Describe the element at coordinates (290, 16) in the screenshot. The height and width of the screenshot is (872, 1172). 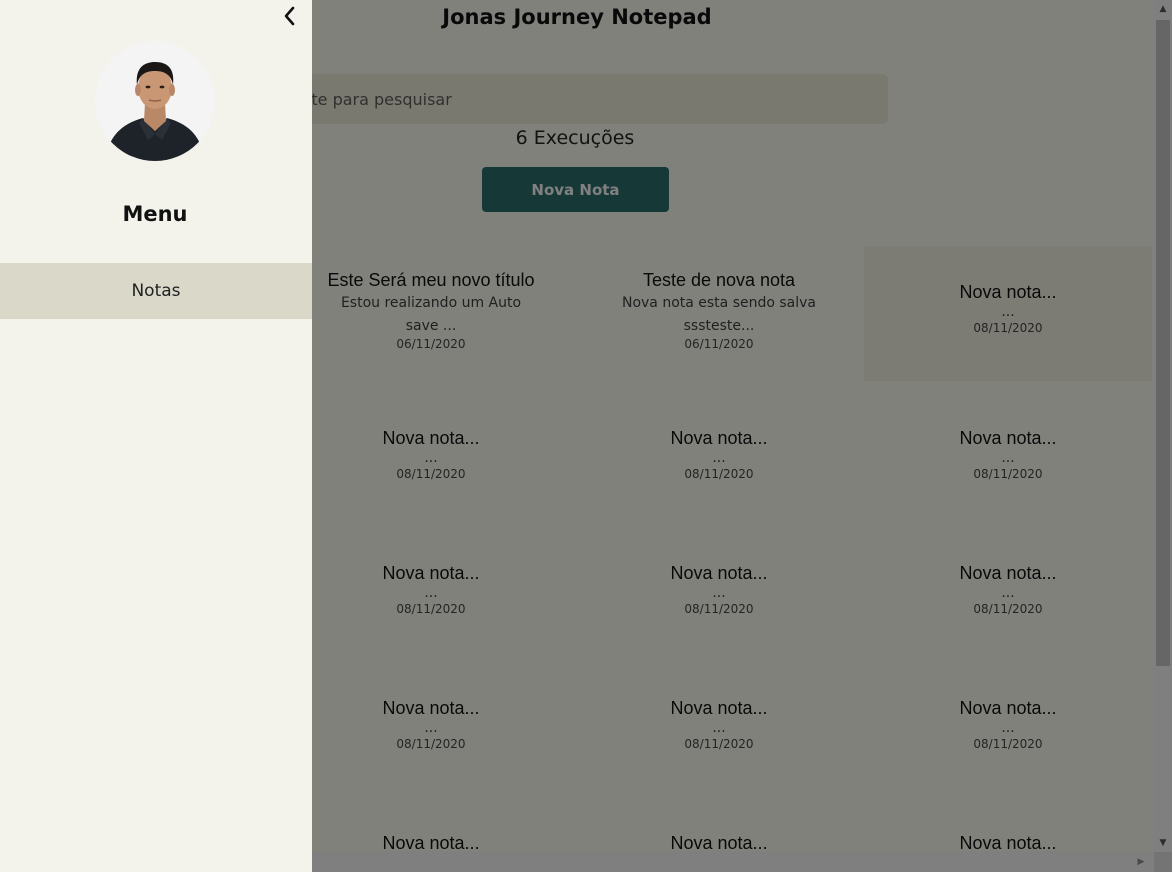
I see `chevron-left-icon` at that location.